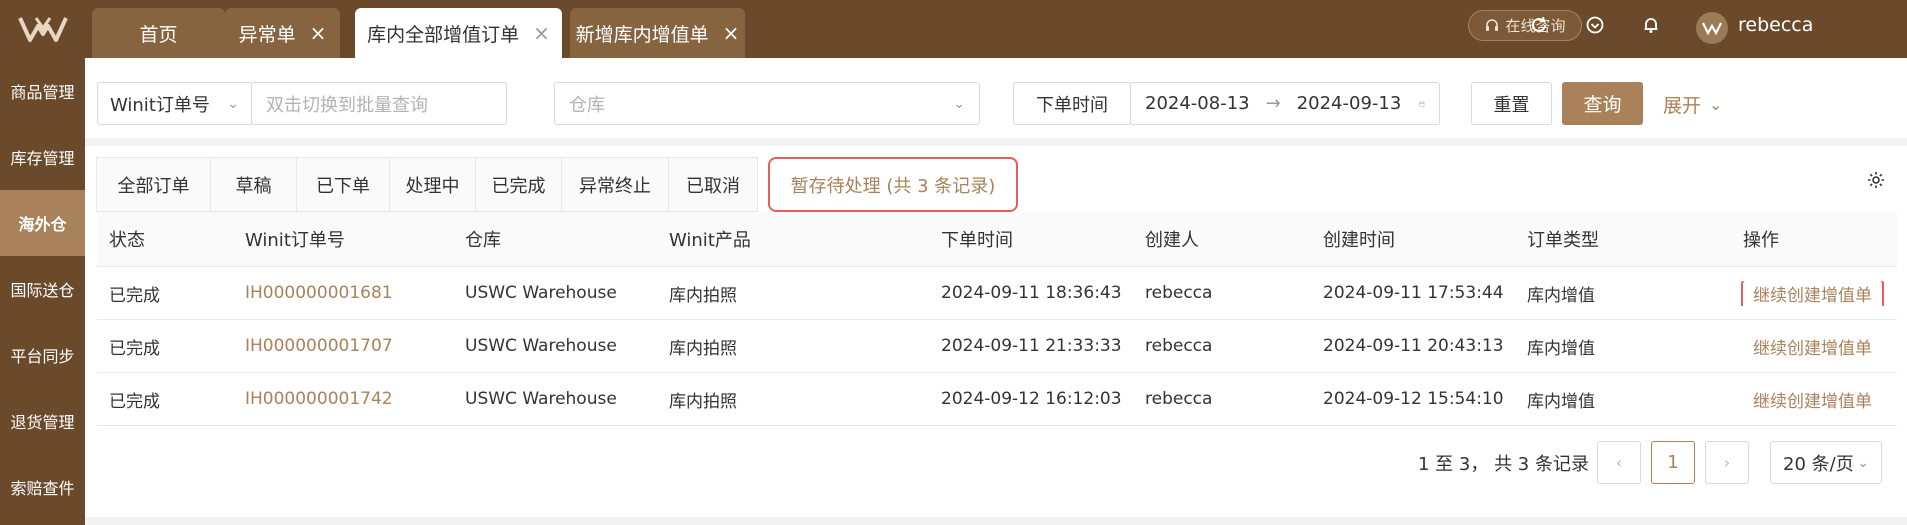 The height and width of the screenshot is (525, 1907). What do you see at coordinates (1503, 464) in the screenshot?
I see `pagination-summary: 1 至 3， 共 3 条记录` at bounding box center [1503, 464].